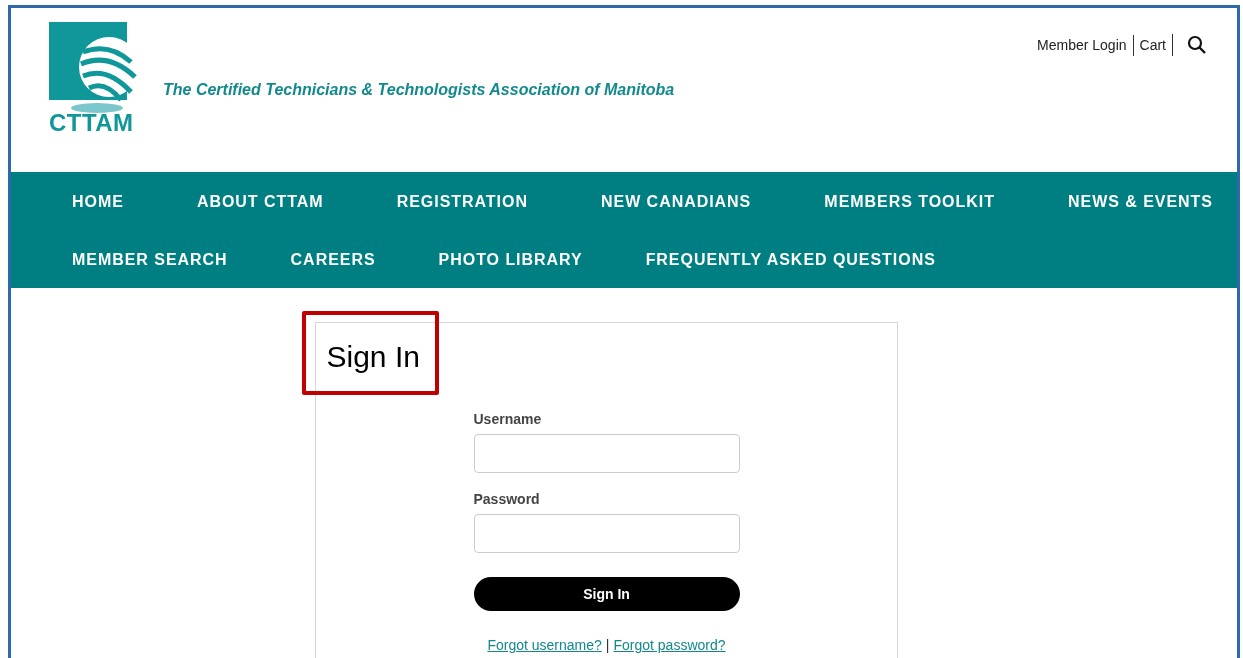 Image resolution: width=1243 pixels, height=658 pixels. I want to click on sign-in-button: Sign In, so click(606, 594).